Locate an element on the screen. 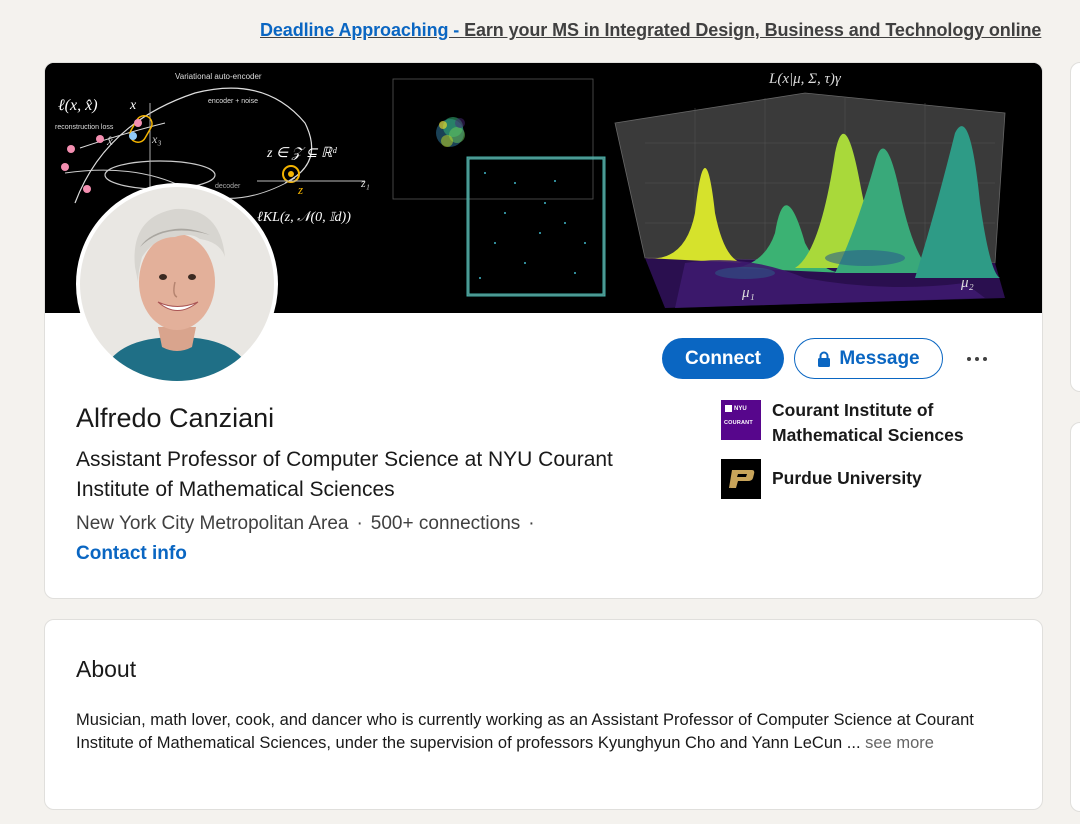  promo-highlight: Deadline Approaching - is located at coordinates (362, 30).